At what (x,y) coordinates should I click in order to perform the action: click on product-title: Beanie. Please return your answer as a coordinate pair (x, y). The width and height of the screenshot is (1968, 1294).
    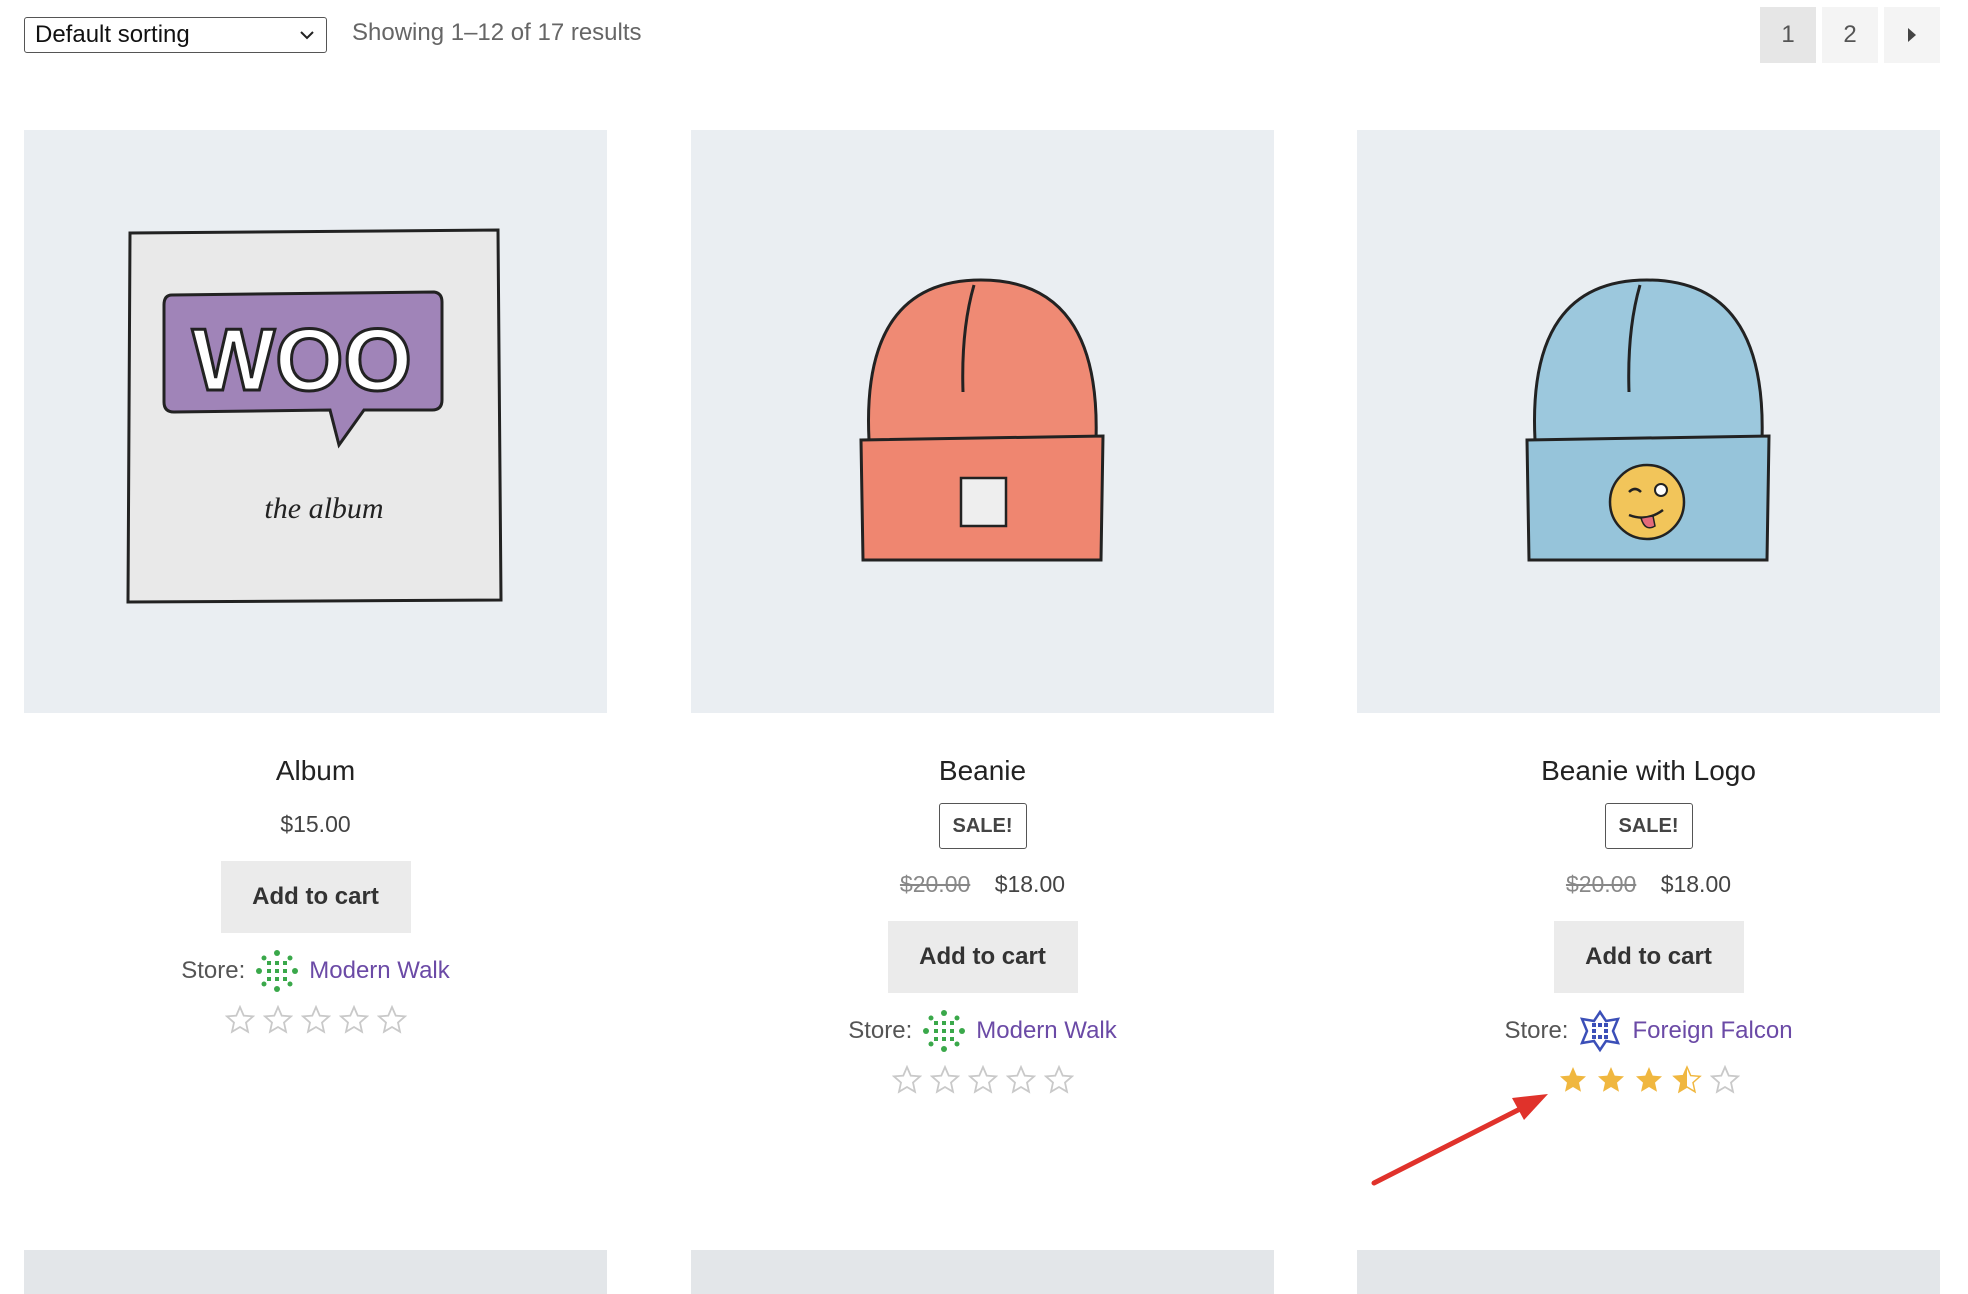
    Looking at the image, I should click on (982, 771).